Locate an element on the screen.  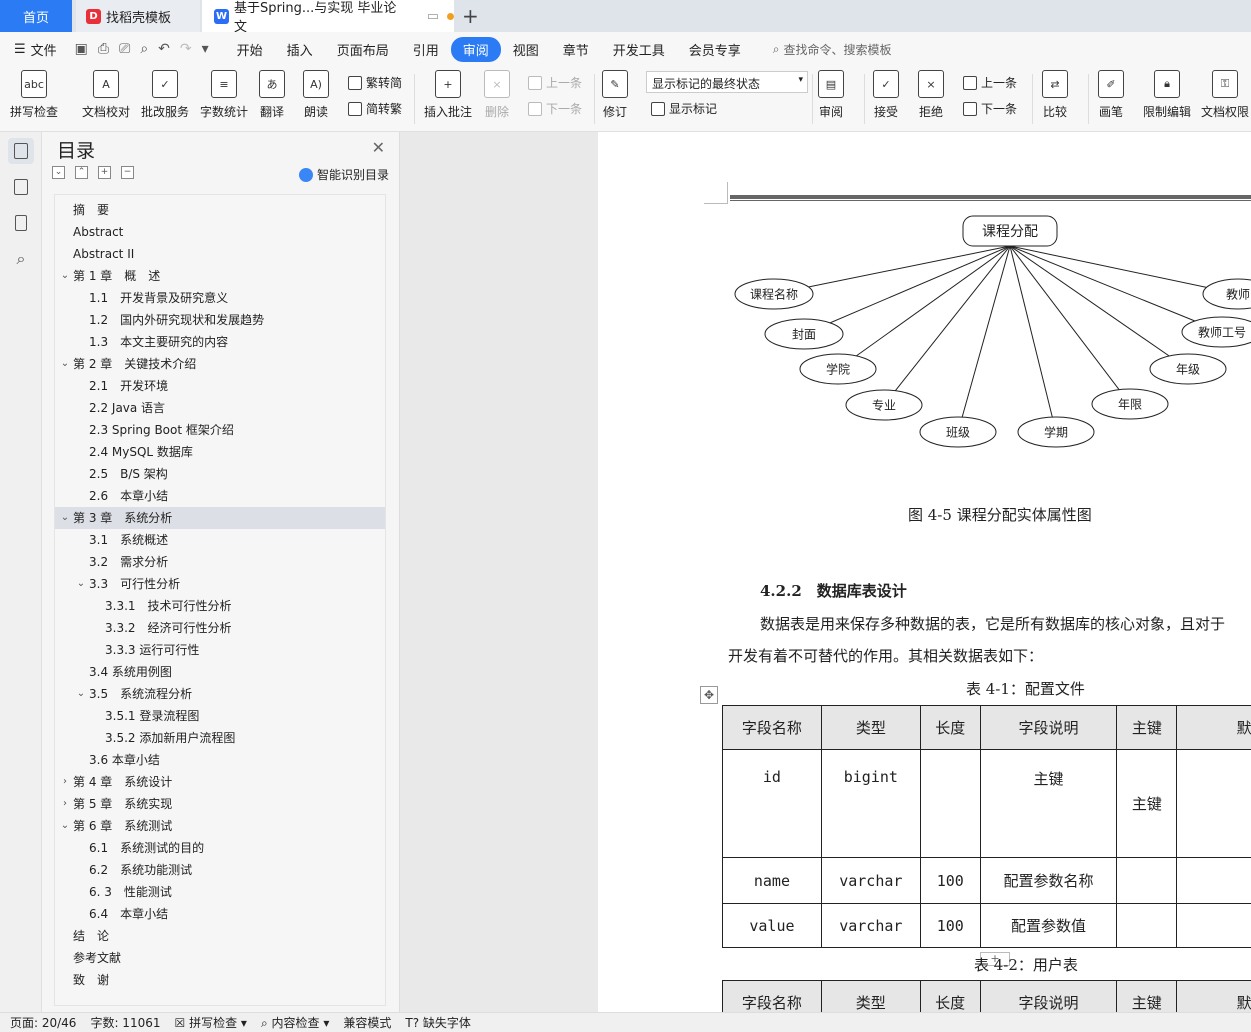
accept-button: ✓ 接受 is located at coordinates (886, 95).